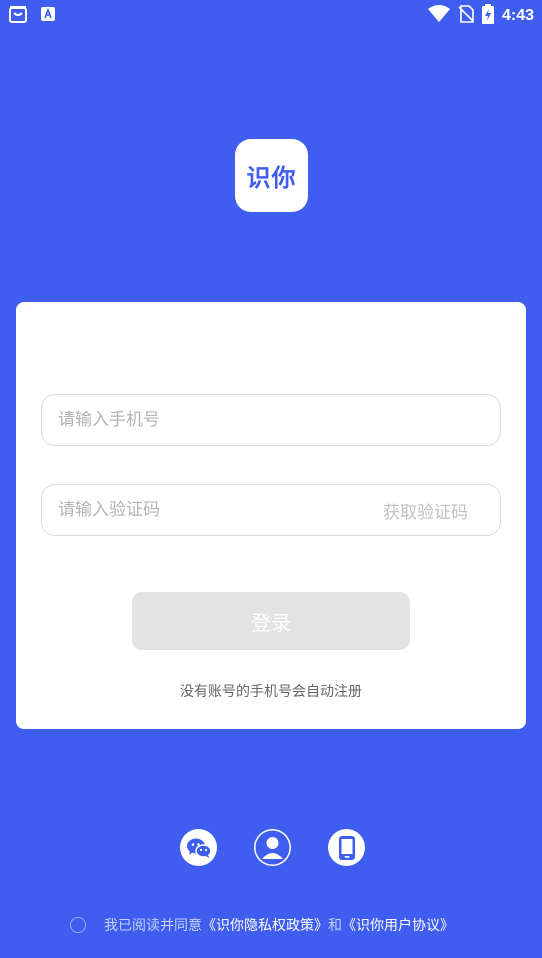  I want to click on phone-login-button, so click(346, 847).